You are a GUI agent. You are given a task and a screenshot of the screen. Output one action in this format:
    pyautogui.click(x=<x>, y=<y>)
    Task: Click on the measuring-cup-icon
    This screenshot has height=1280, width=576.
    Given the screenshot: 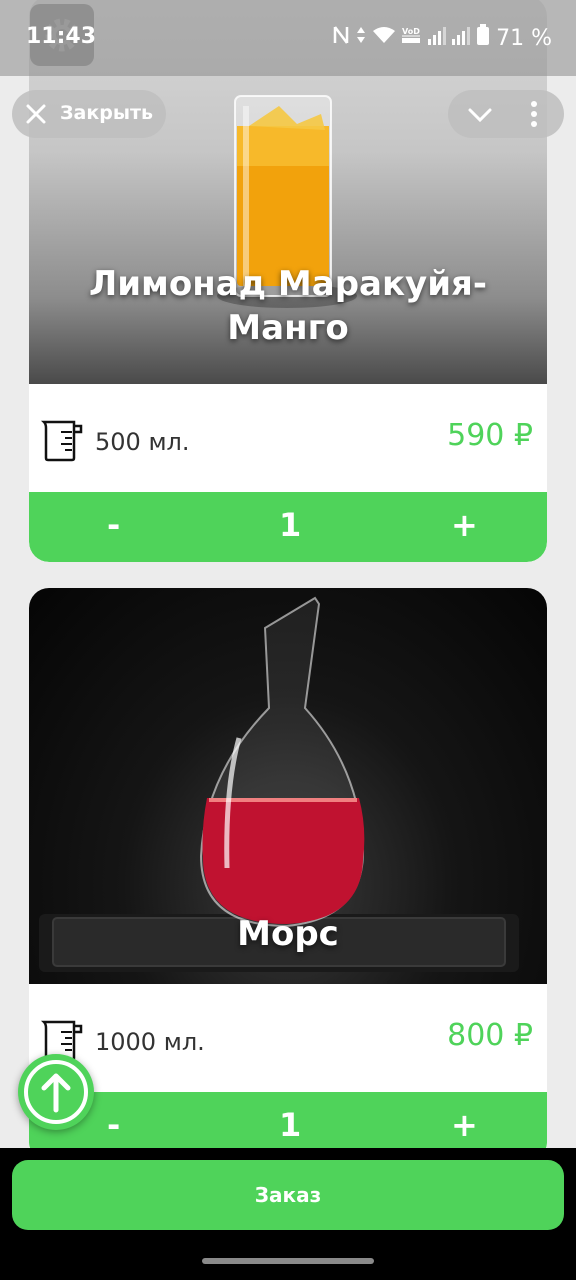 What is the action you would take?
    pyautogui.click(x=61, y=440)
    